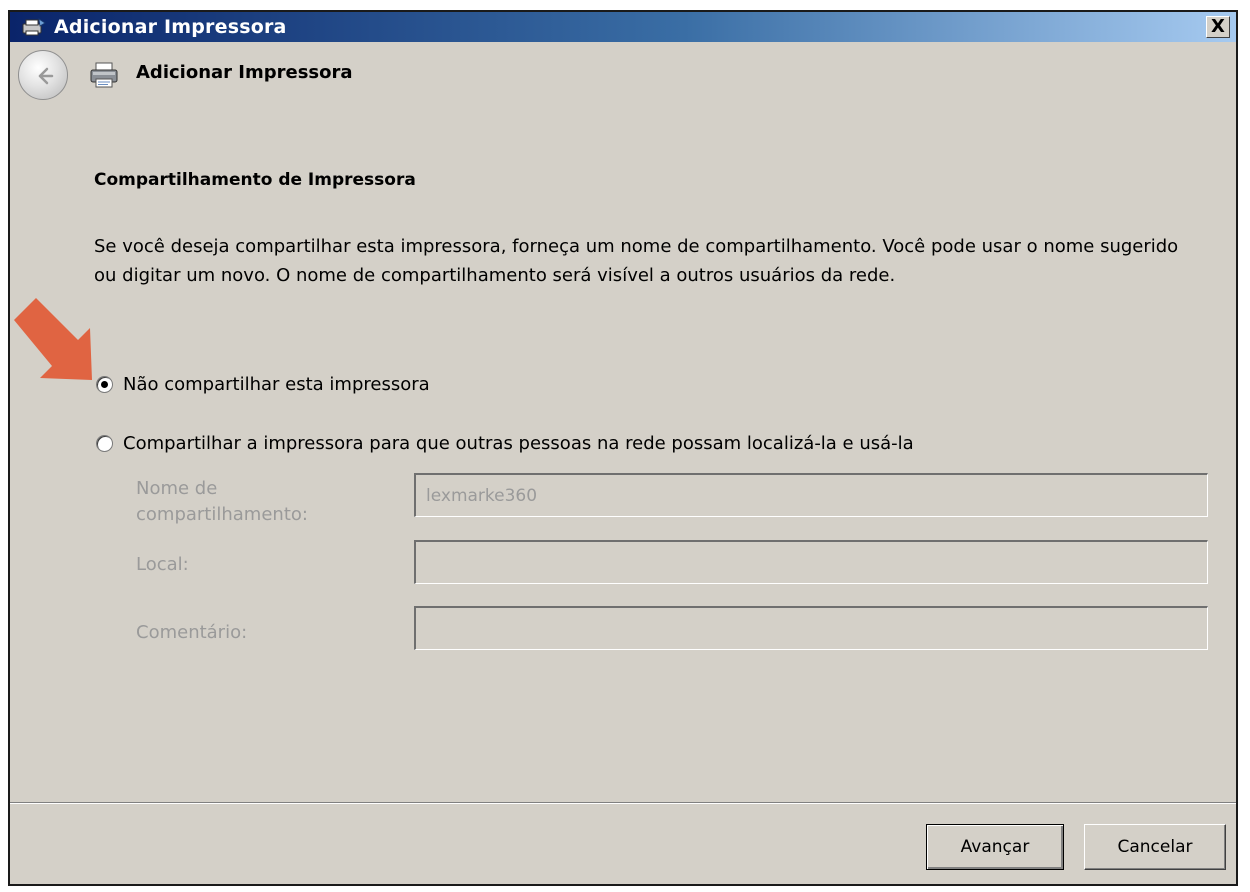  Describe the element at coordinates (222, 502) in the screenshot. I see `share-name-label: Nome de compartilhamento:` at that location.